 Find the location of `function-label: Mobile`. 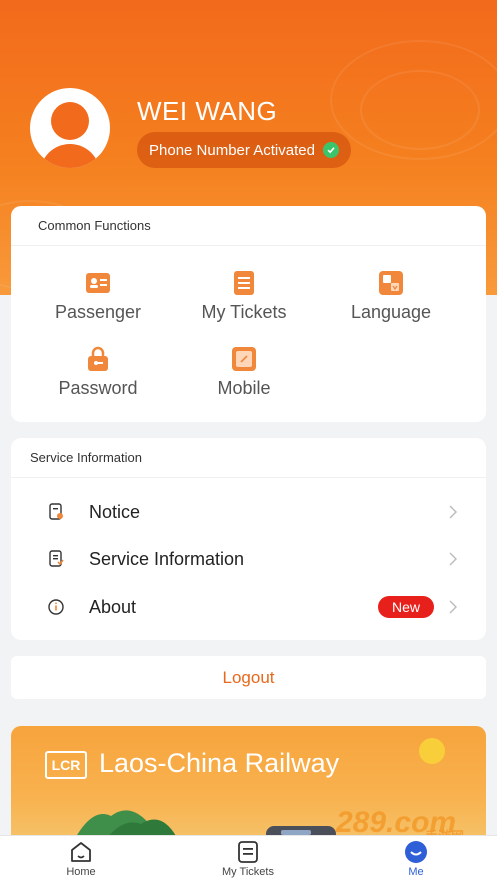

function-label: Mobile is located at coordinates (244, 388).